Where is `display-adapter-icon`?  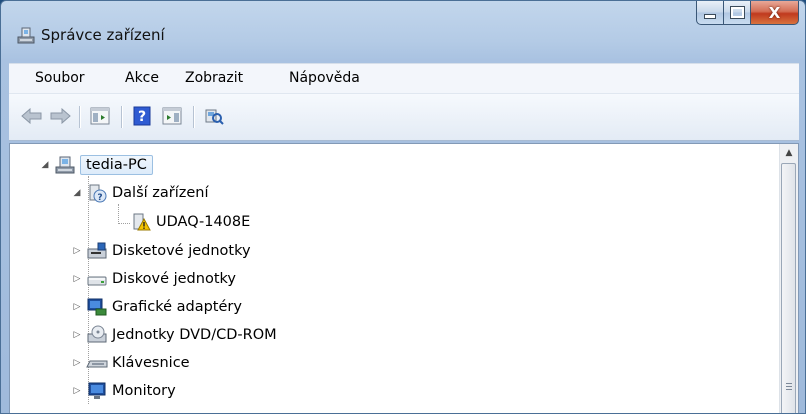 display-adapter-icon is located at coordinates (97, 307).